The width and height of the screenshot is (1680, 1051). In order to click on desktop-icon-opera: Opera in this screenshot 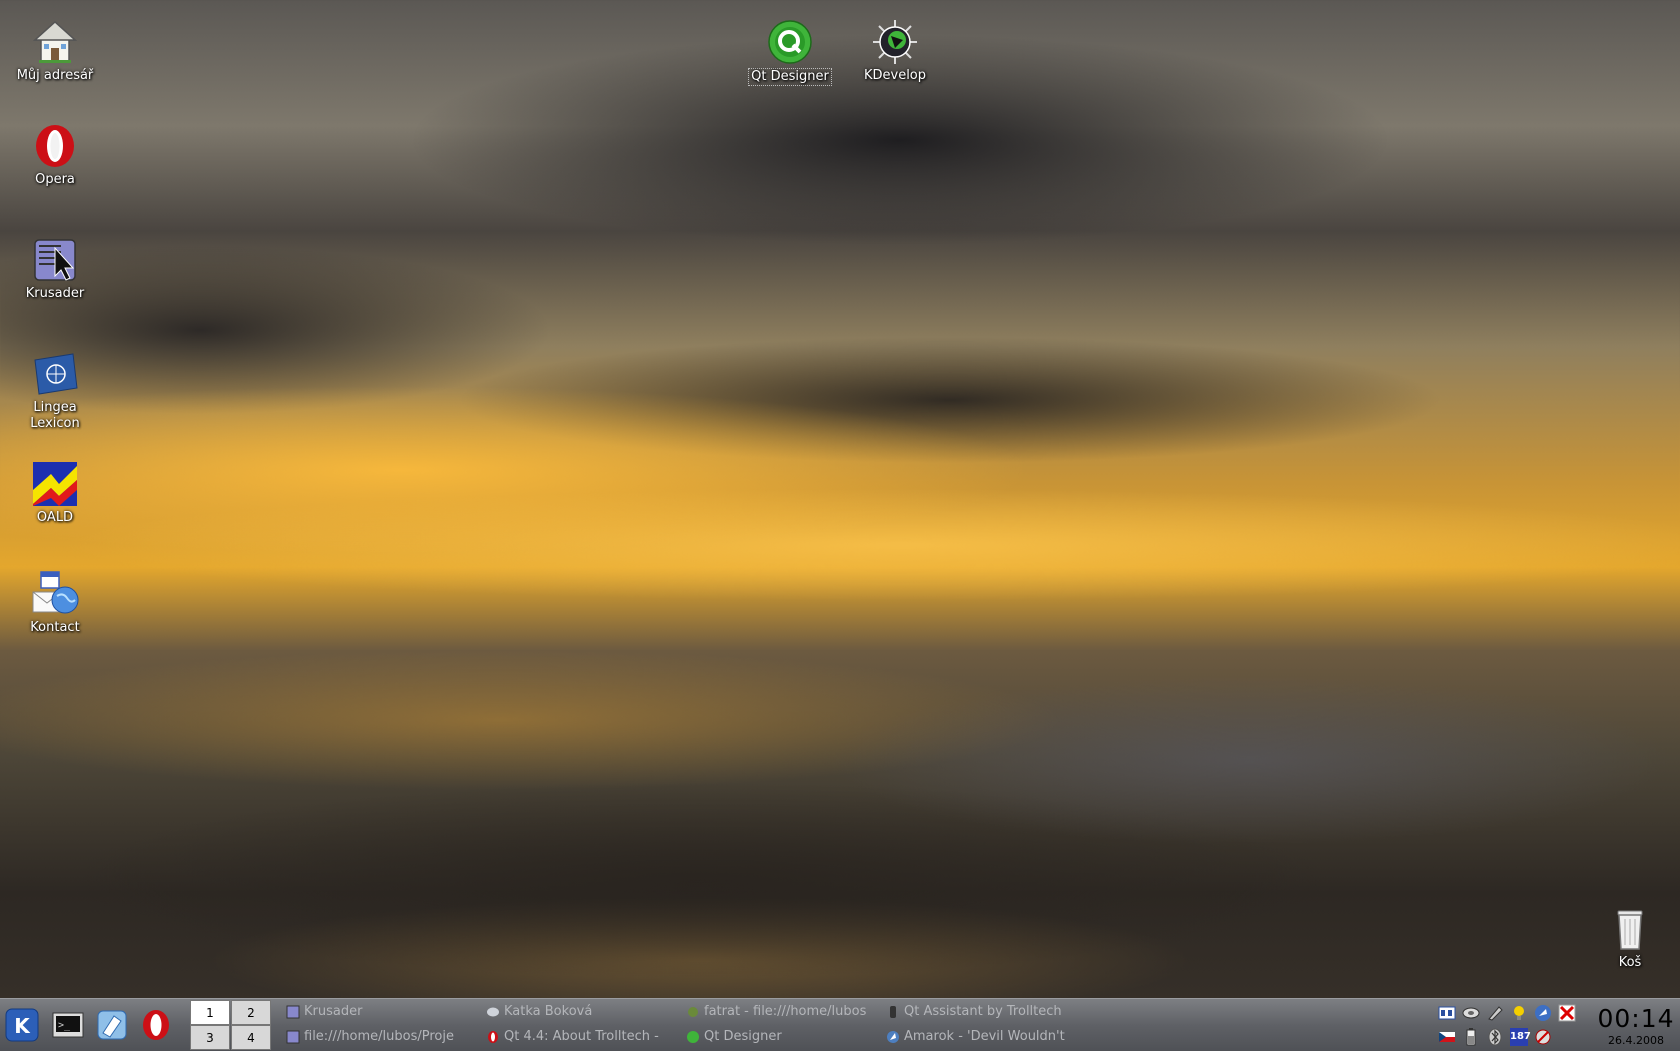, I will do `click(55, 155)`.